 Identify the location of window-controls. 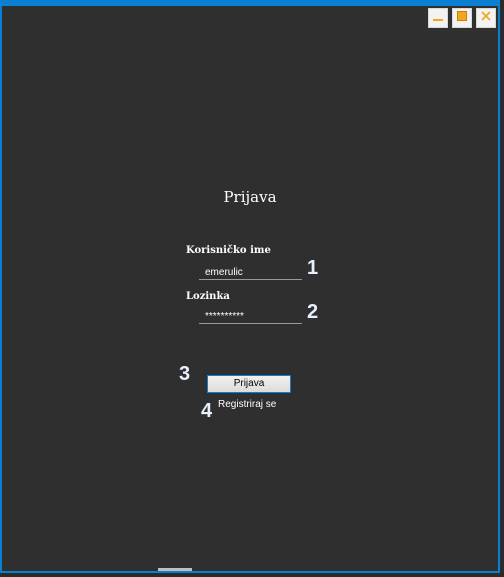
(462, 18).